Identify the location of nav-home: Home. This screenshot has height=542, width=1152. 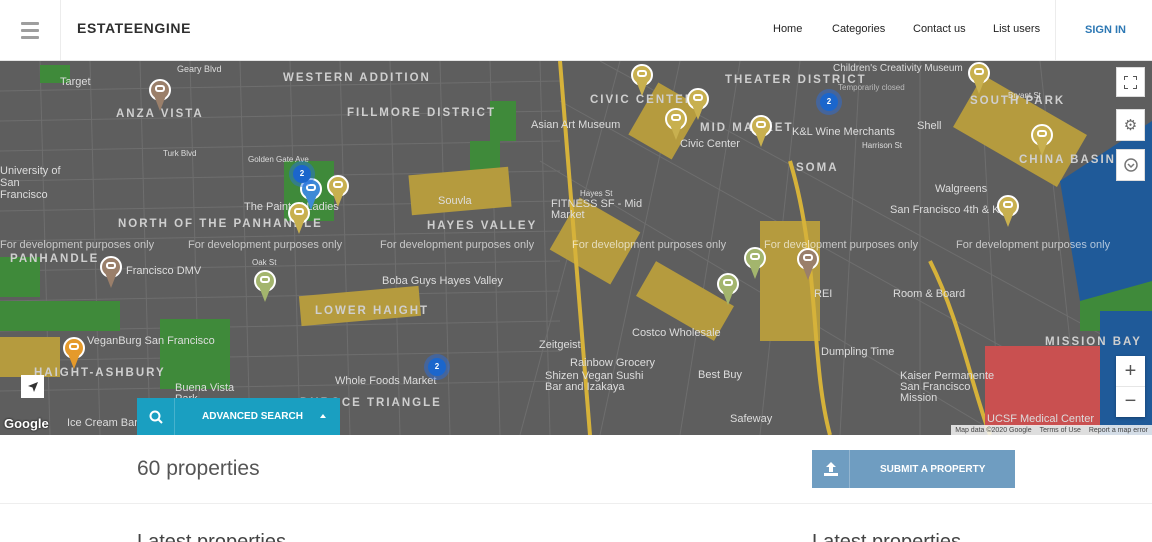
(787, 29).